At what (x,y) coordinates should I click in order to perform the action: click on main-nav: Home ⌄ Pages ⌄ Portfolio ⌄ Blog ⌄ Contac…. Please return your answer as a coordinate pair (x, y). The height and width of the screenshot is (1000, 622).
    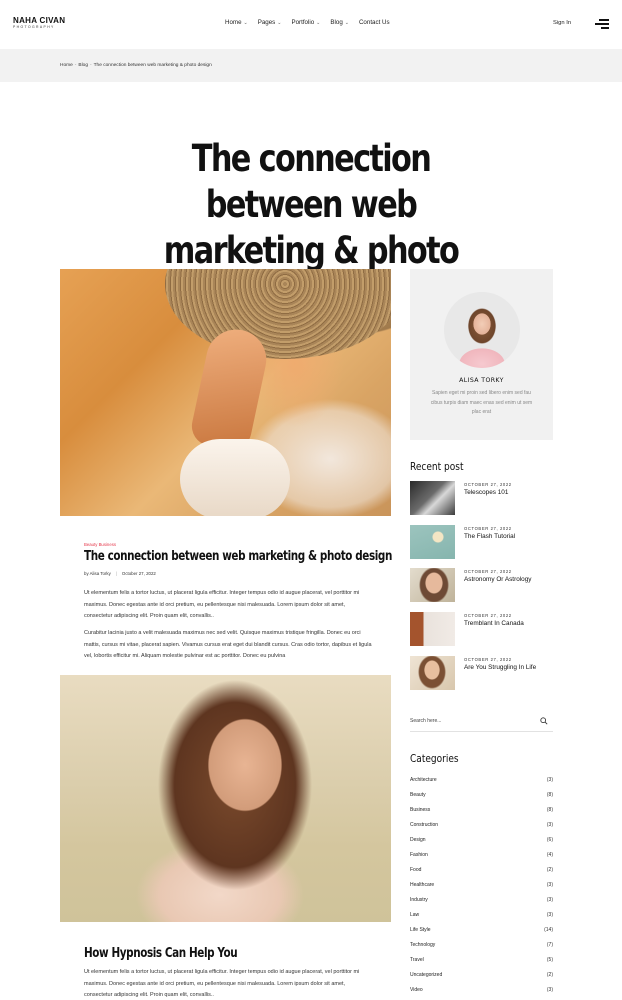
    Looking at the image, I should click on (307, 22).